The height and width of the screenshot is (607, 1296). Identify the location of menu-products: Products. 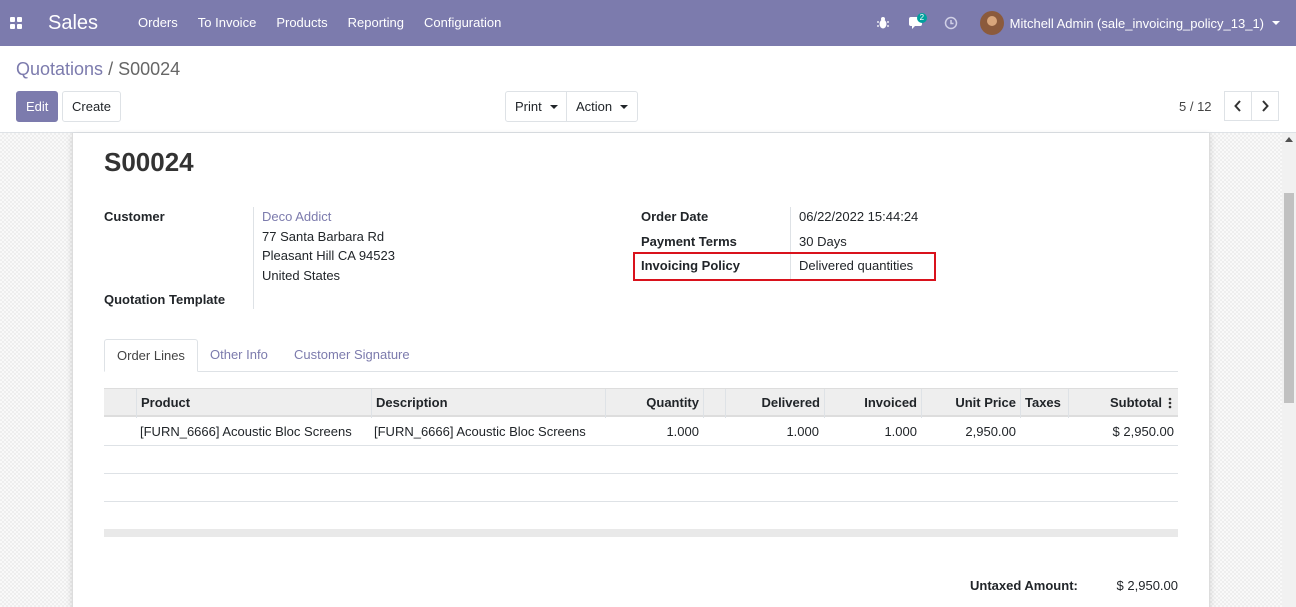
(301, 23).